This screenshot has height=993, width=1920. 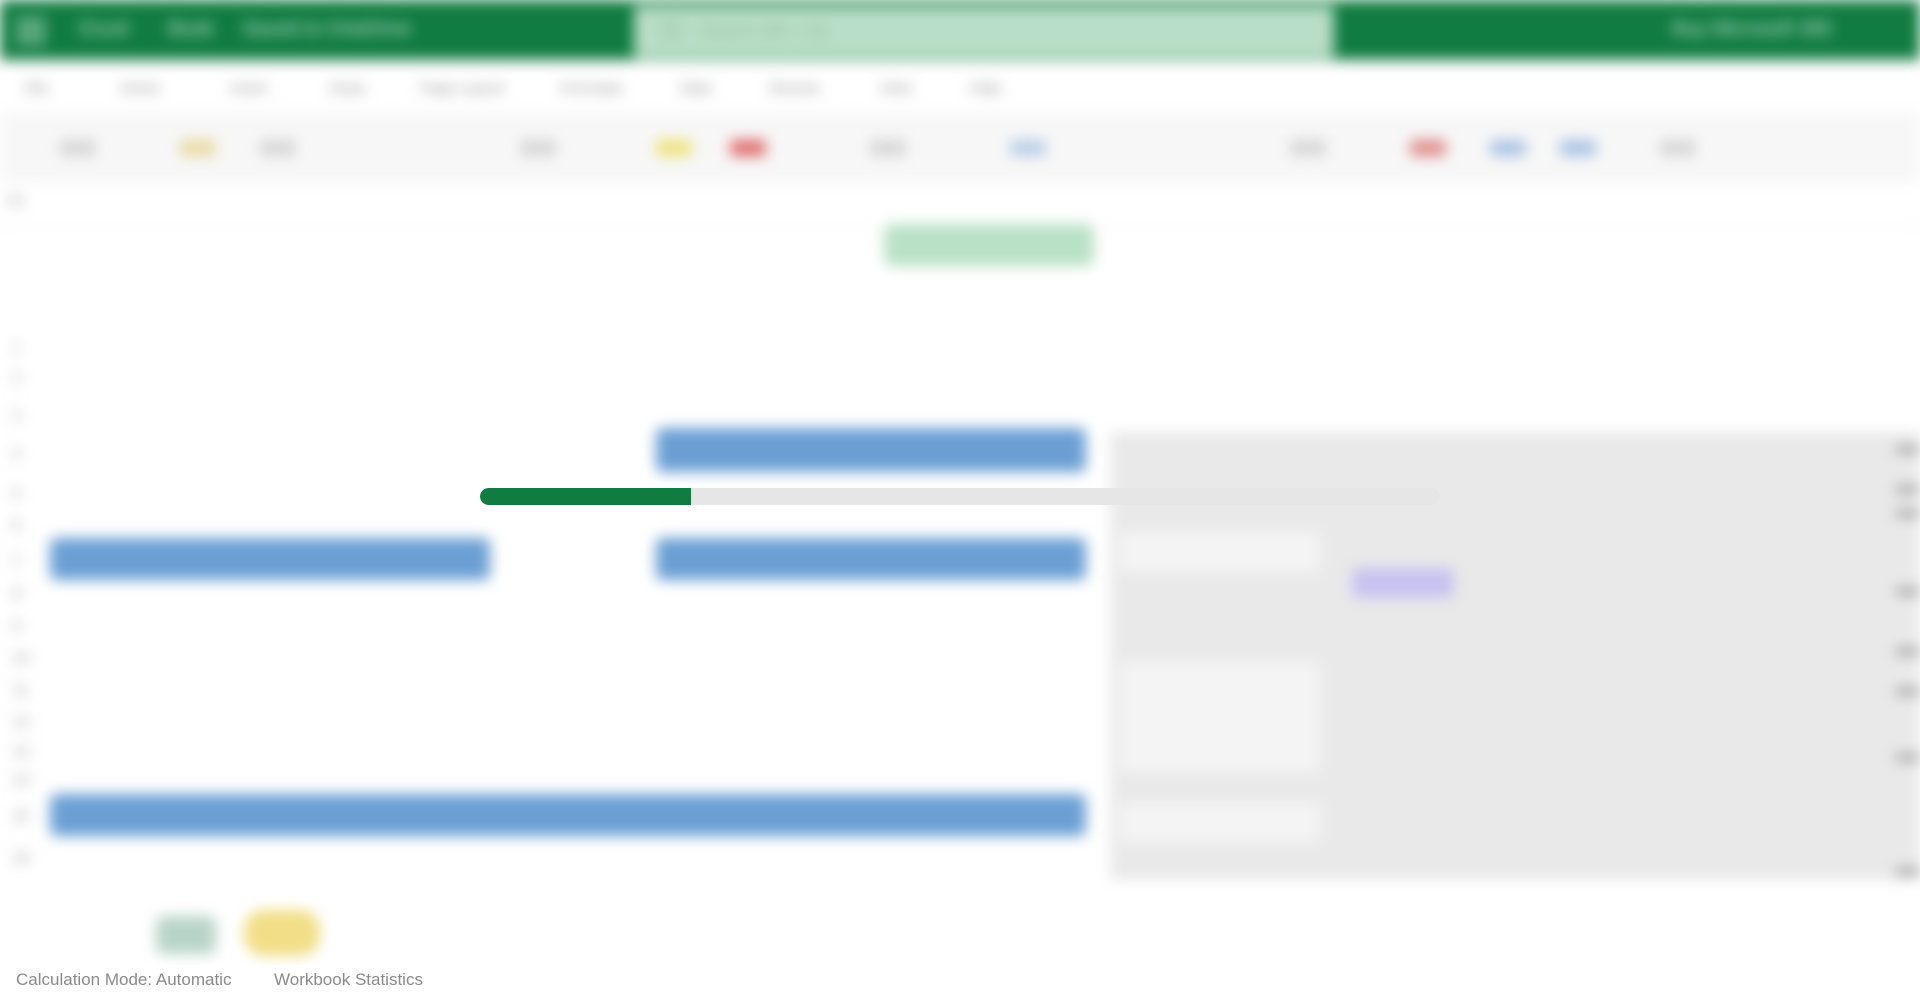 What do you see at coordinates (16, 455) in the screenshot?
I see `row-header: 4` at bounding box center [16, 455].